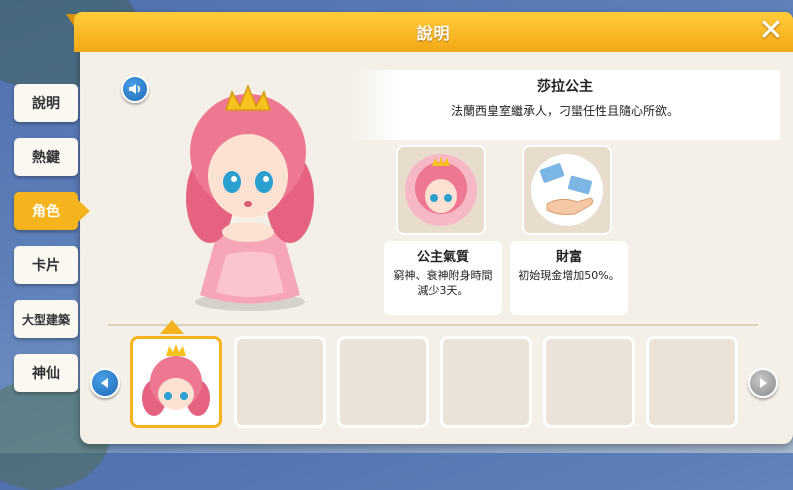 Image resolution: width=793 pixels, height=490 pixels. What do you see at coordinates (250, 197) in the screenshot?
I see `character-portrait` at bounding box center [250, 197].